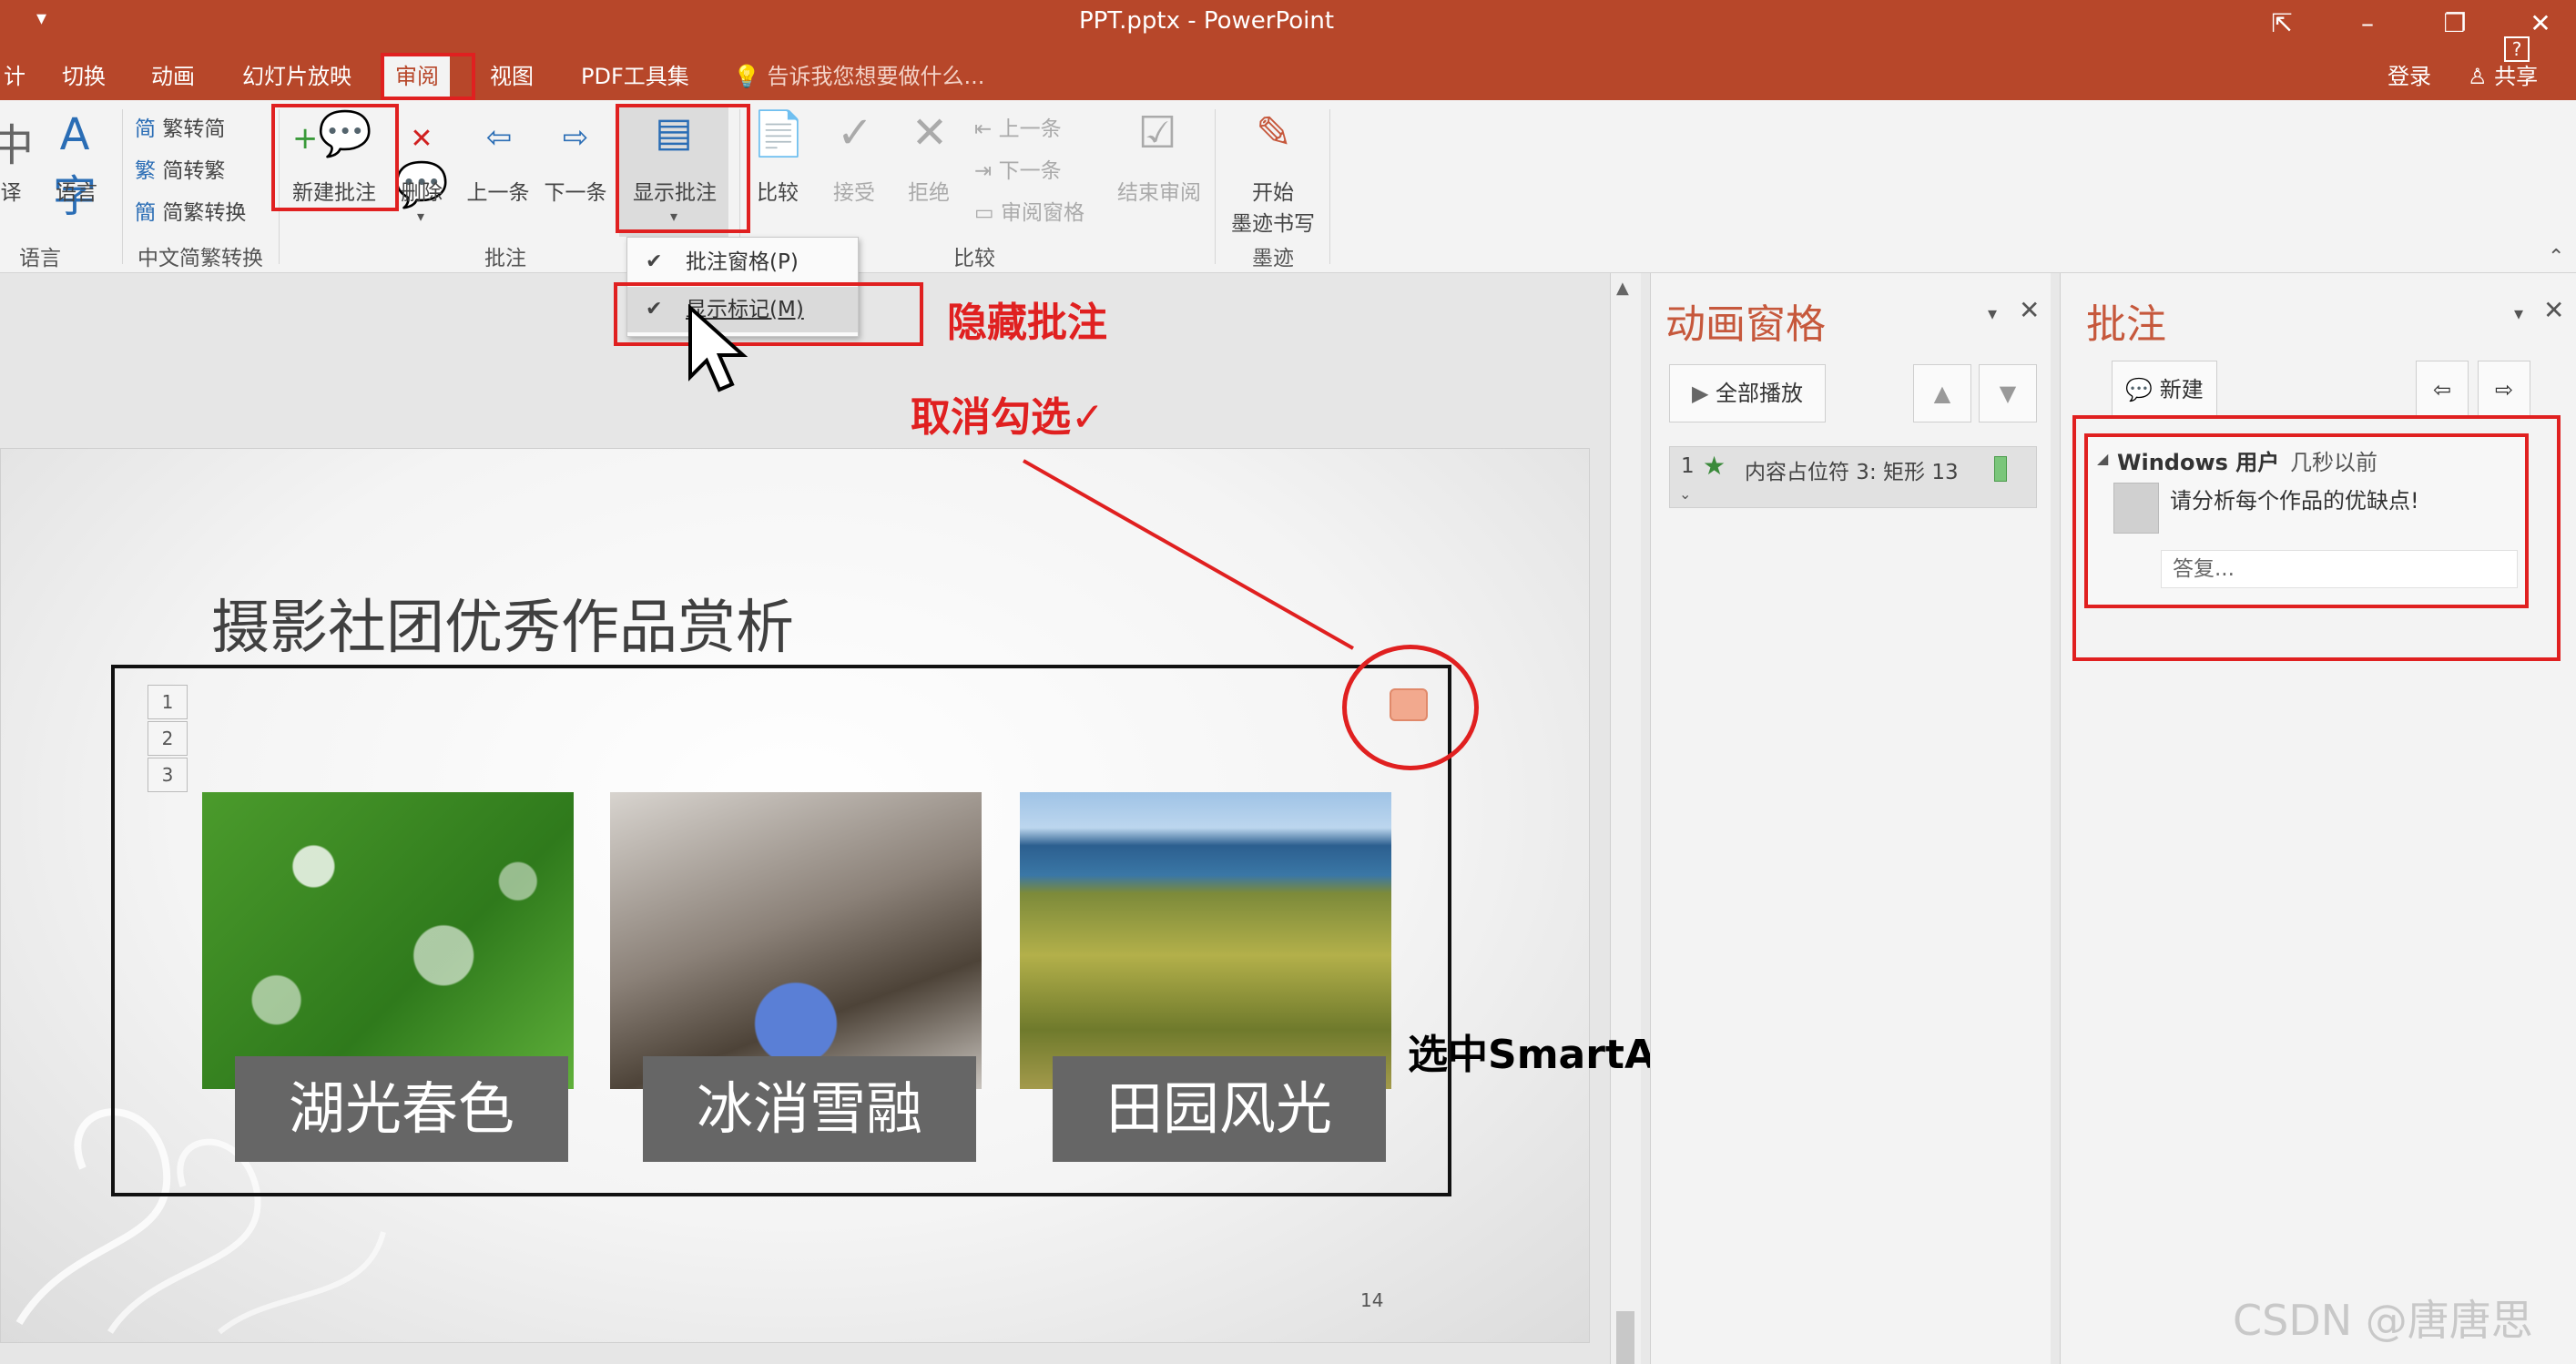 The height and width of the screenshot is (1364, 2576). Describe the element at coordinates (635, 76) in the screenshot. I see `tab-pdf-tools: PDF工具集` at that location.